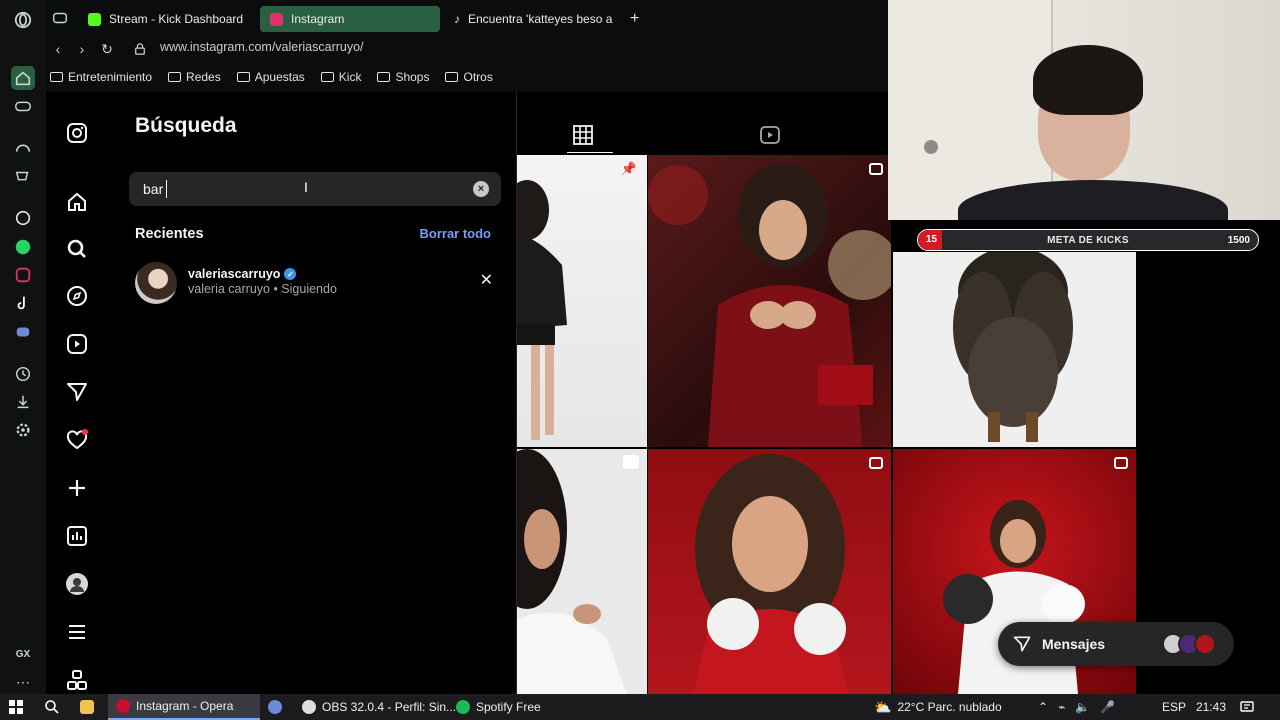 This screenshot has width=1280, height=720. Describe the element at coordinates (23, 106) in the screenshot. I see `gamepad-icon` at that location.